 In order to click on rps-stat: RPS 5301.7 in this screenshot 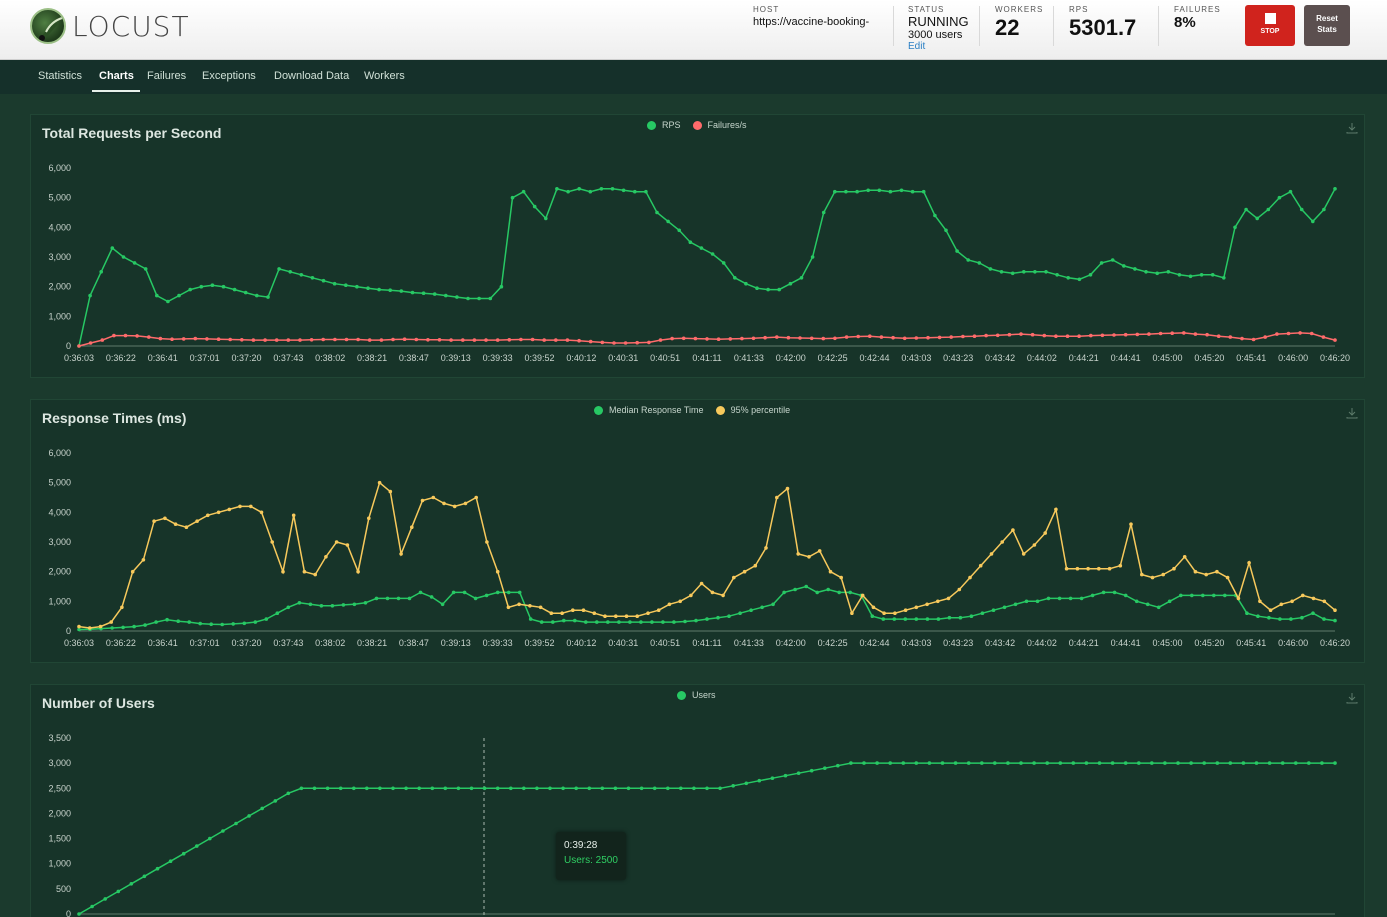, I will do `click(1102, 22)`.